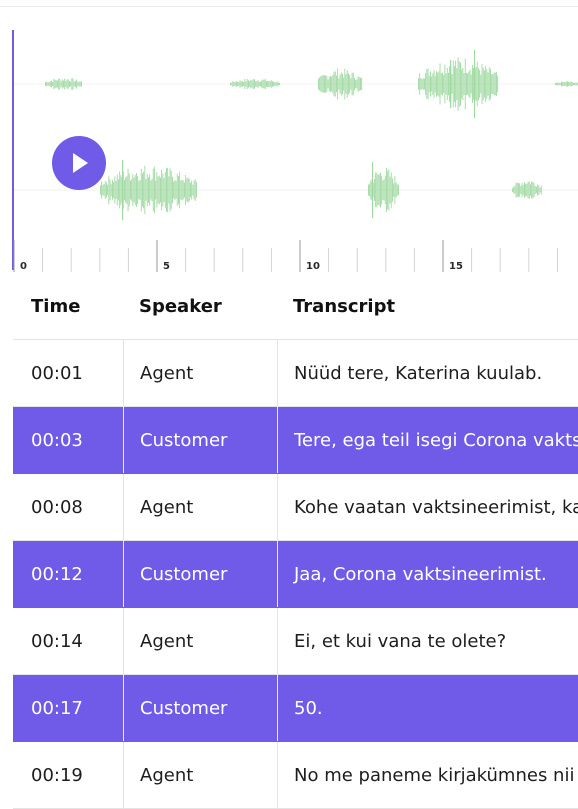 This screenshot has width=578, height=809. Describe the element at coordinates (427, 373) in the screenshot. I see `row-transcript: Nüüd tere, Katerina kuulab.` at that location.